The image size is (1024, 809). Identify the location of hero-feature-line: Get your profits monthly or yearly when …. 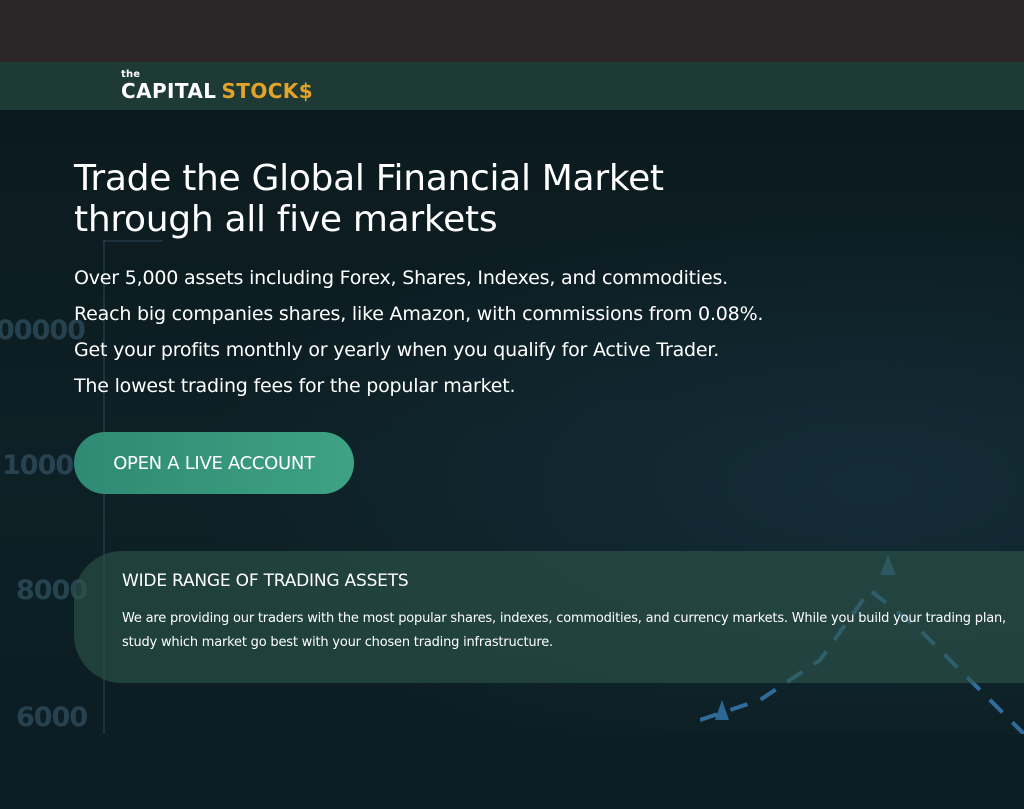
(397, 350).